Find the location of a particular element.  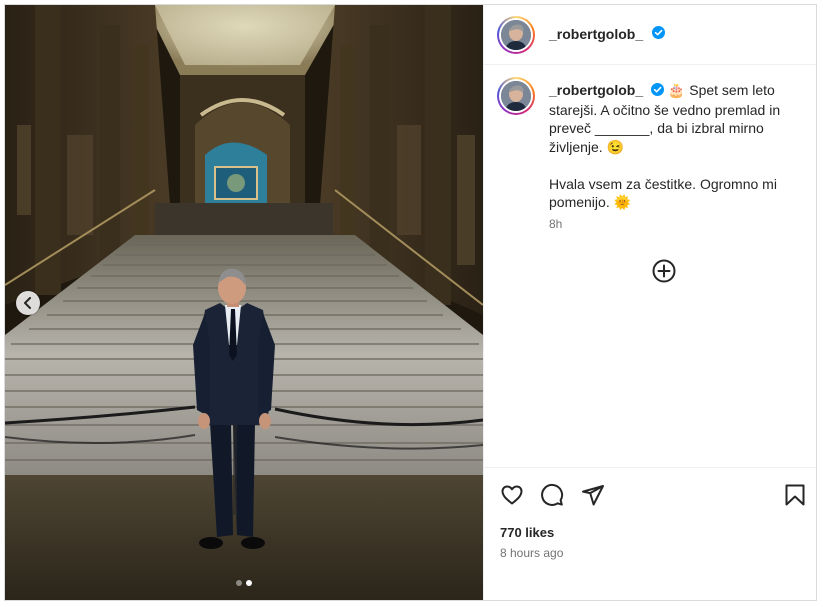

carousel-dot-active is located at coordinates (249, 583).